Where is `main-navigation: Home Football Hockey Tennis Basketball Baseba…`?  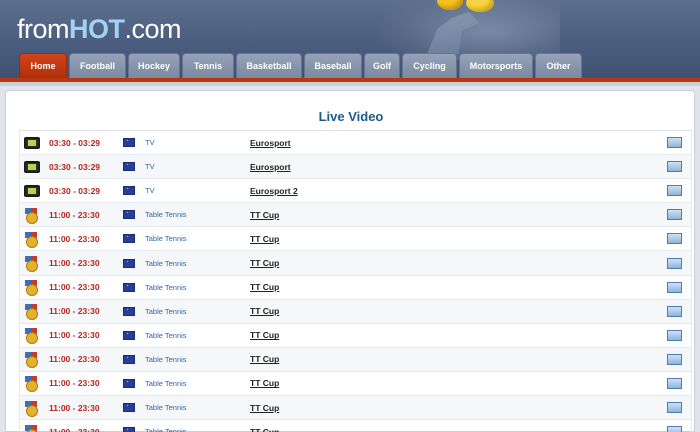 main-navigation: Home Football Hockey Tennis Basketball Baseba… is located at coordinates (300, 65).